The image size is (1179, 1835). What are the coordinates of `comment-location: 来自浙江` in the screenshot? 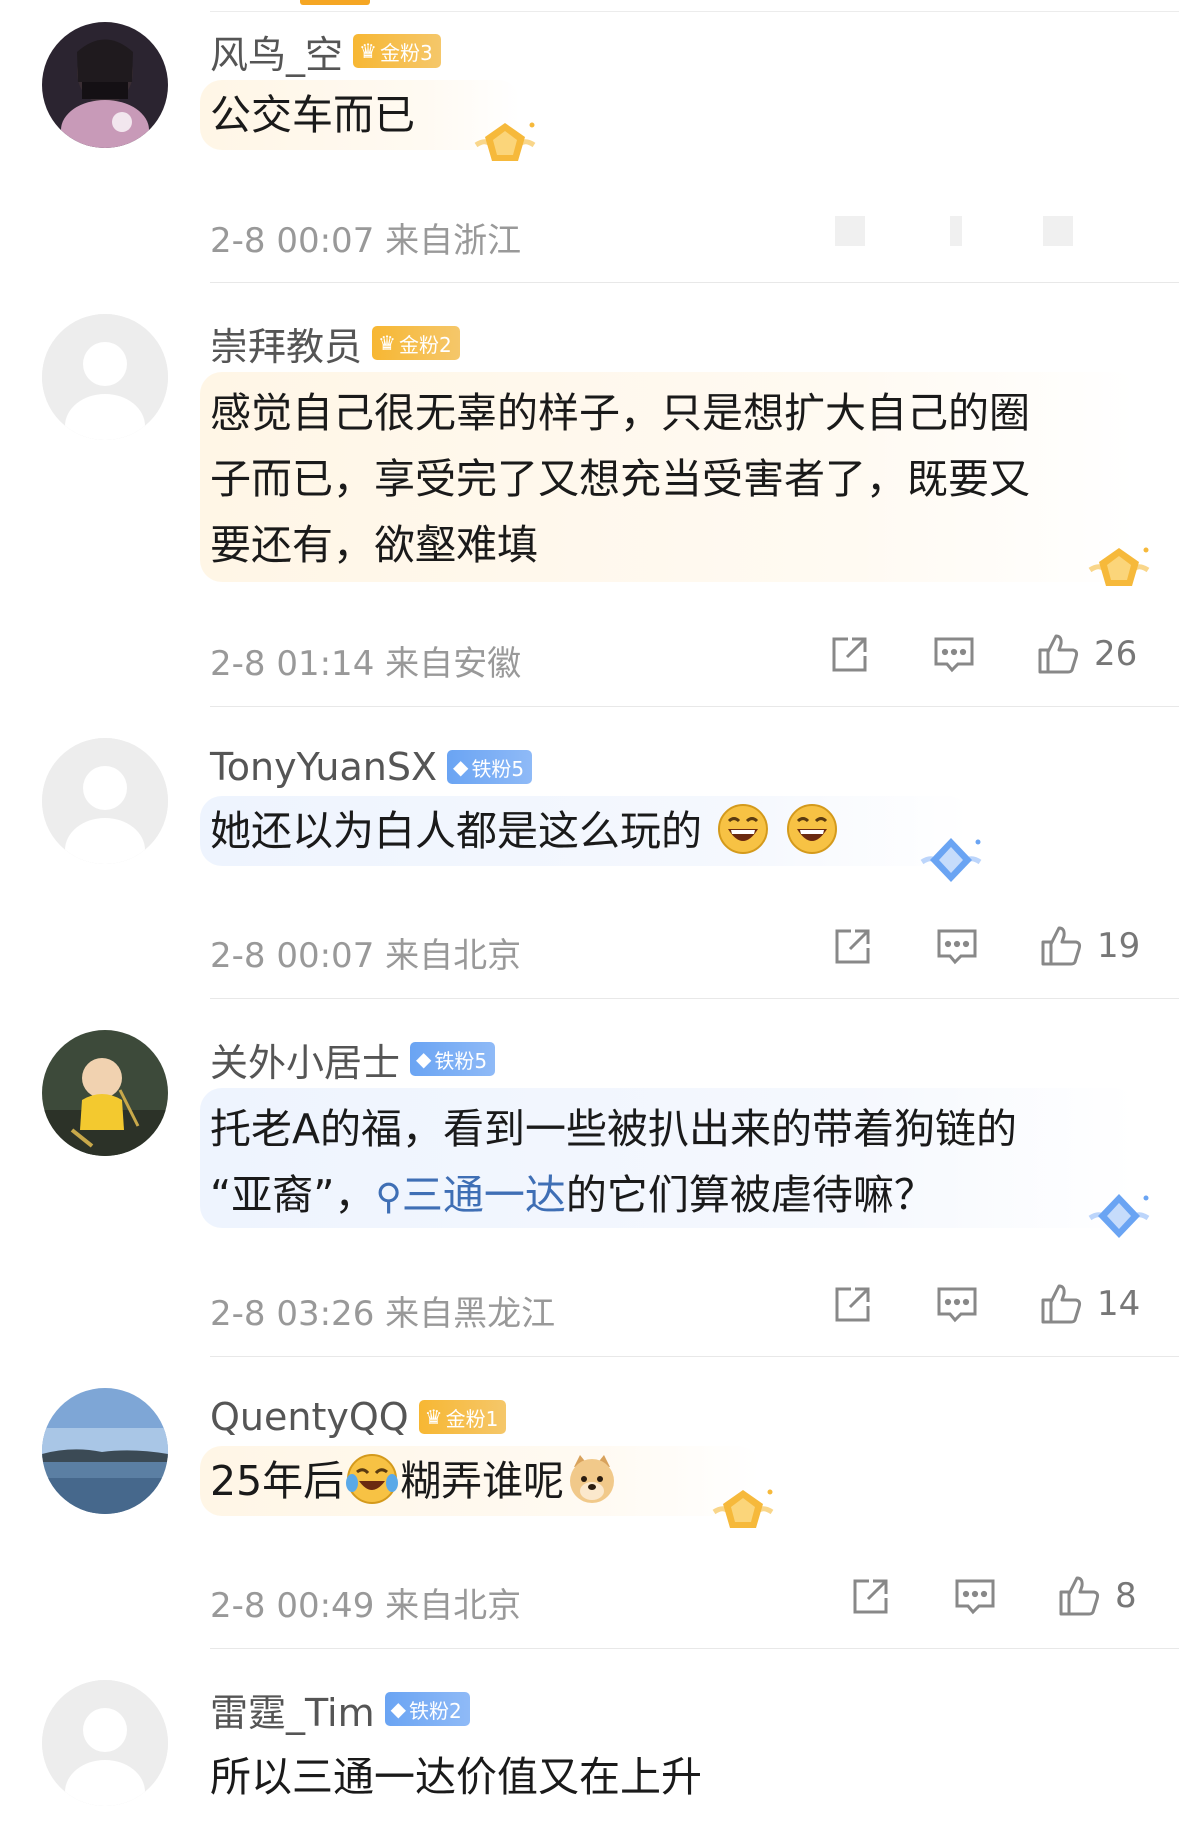 It's located at (453, 241).